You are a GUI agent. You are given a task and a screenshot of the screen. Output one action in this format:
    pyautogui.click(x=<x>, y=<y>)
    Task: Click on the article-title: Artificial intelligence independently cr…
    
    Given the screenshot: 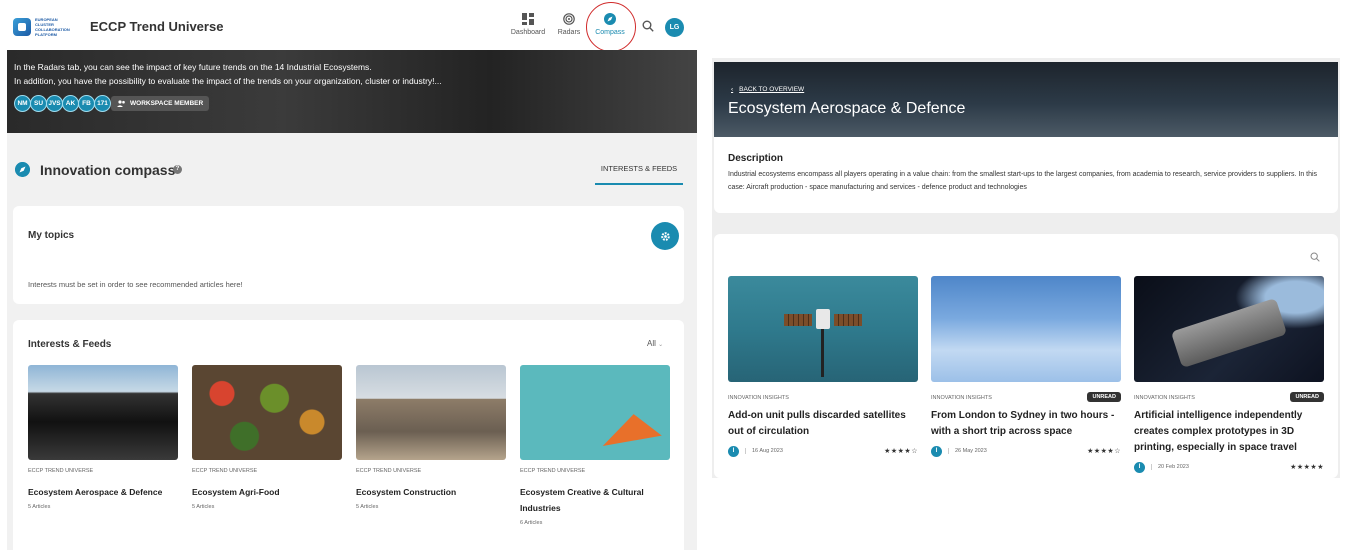 What is the action you would take?
    pyautogui.click(x=1229, y=432)
    